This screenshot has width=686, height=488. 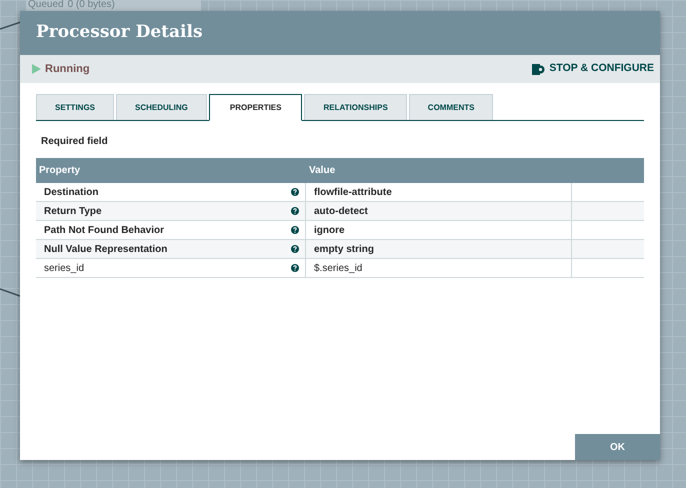 What do you see at coordinates (255, 107) in the screenshot?
I see `tab: PROPERTIES` at bounding box center [255, 107].